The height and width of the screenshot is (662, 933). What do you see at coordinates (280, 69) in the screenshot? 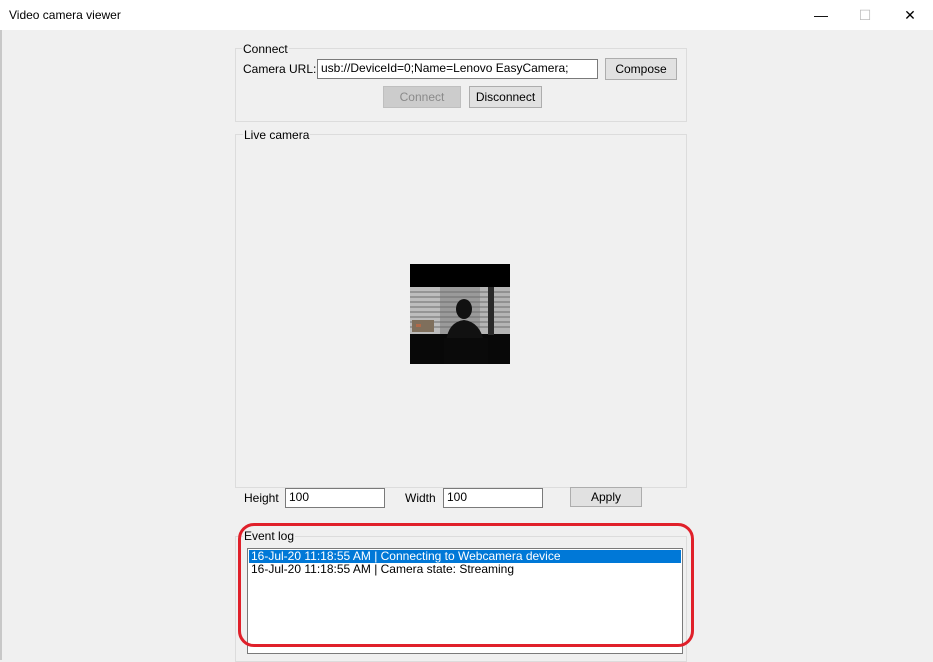
I see `camera-url-label: Camera URL:` at bounding box center [280, 69].